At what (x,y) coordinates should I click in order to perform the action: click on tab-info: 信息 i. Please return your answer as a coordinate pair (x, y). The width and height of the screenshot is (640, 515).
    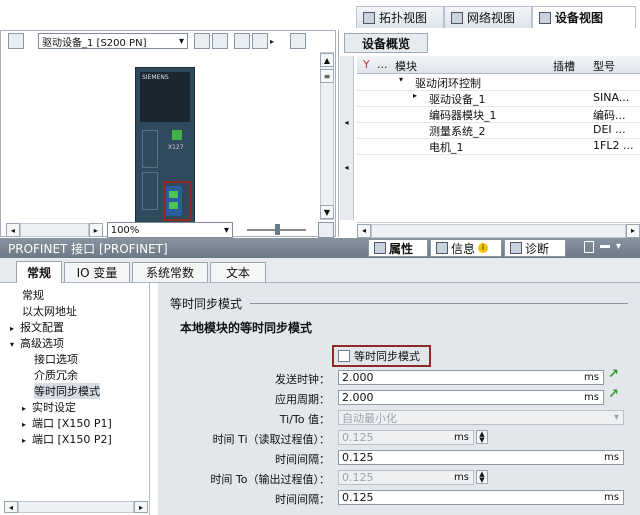
    Looking at the image, I should click on (466, 248).